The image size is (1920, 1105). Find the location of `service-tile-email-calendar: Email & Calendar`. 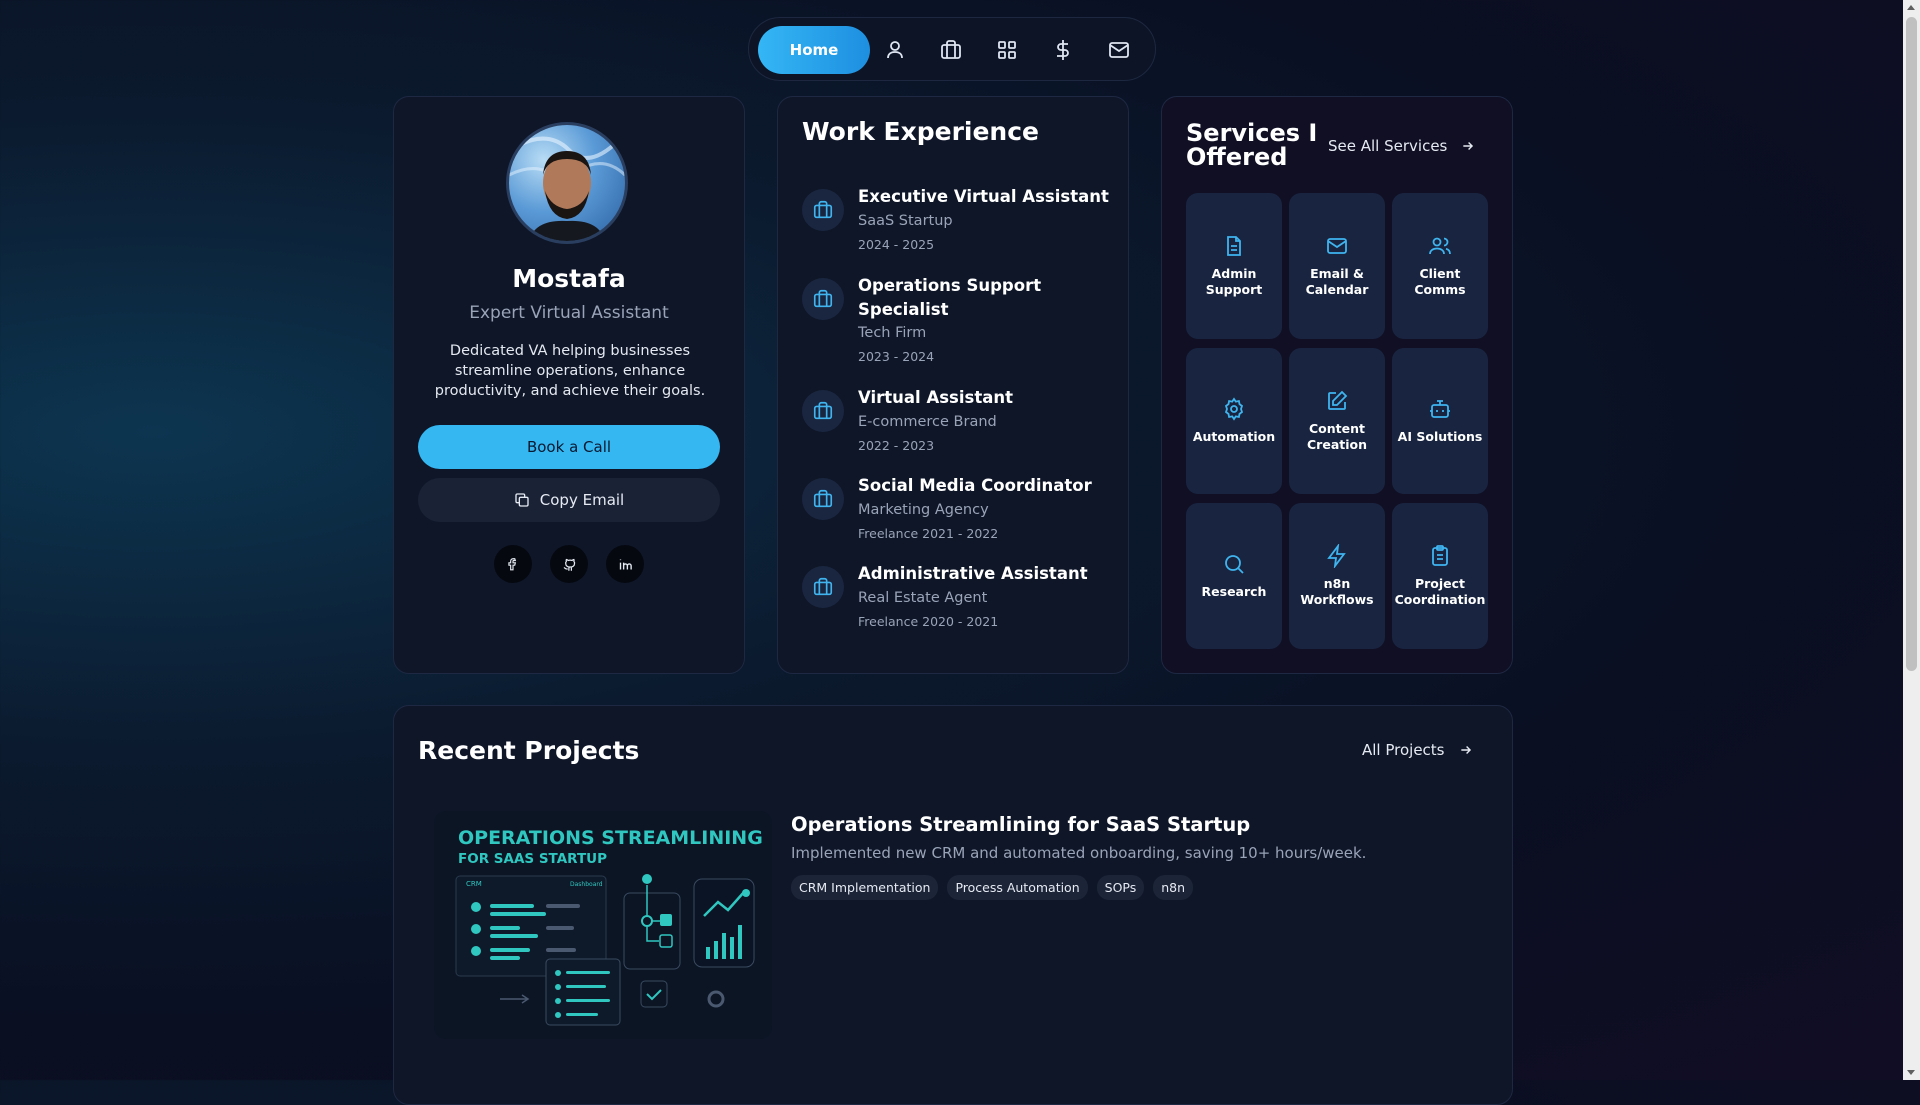

service-tile-email-calendar: Email & Calendar is located at coordinates (1337, 266).